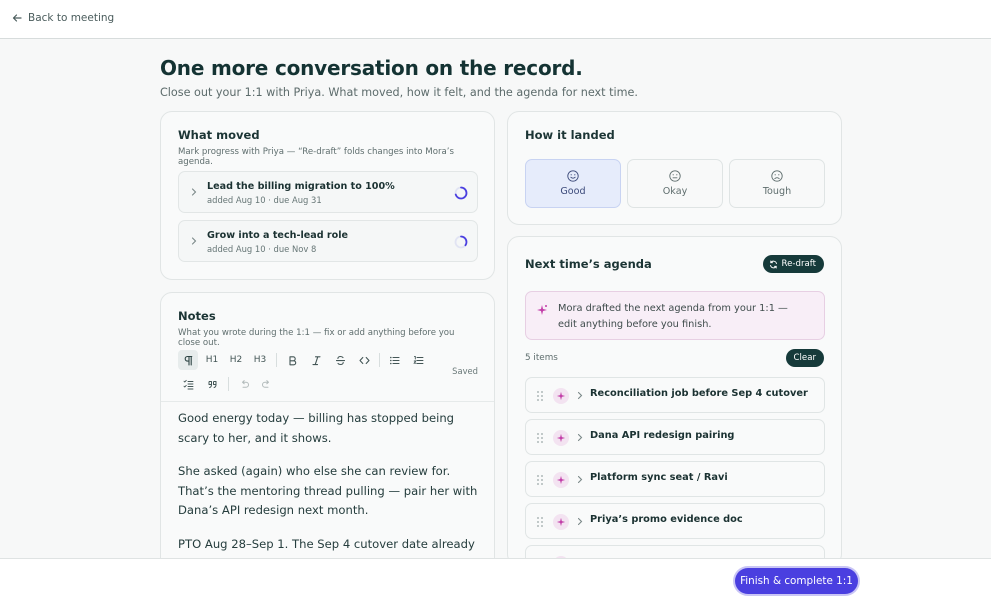 This screenshot has height=600, width=991. I want to click on agenda-item-text: Reconciliation job before Sep 4 cutover, so click(699, 393).